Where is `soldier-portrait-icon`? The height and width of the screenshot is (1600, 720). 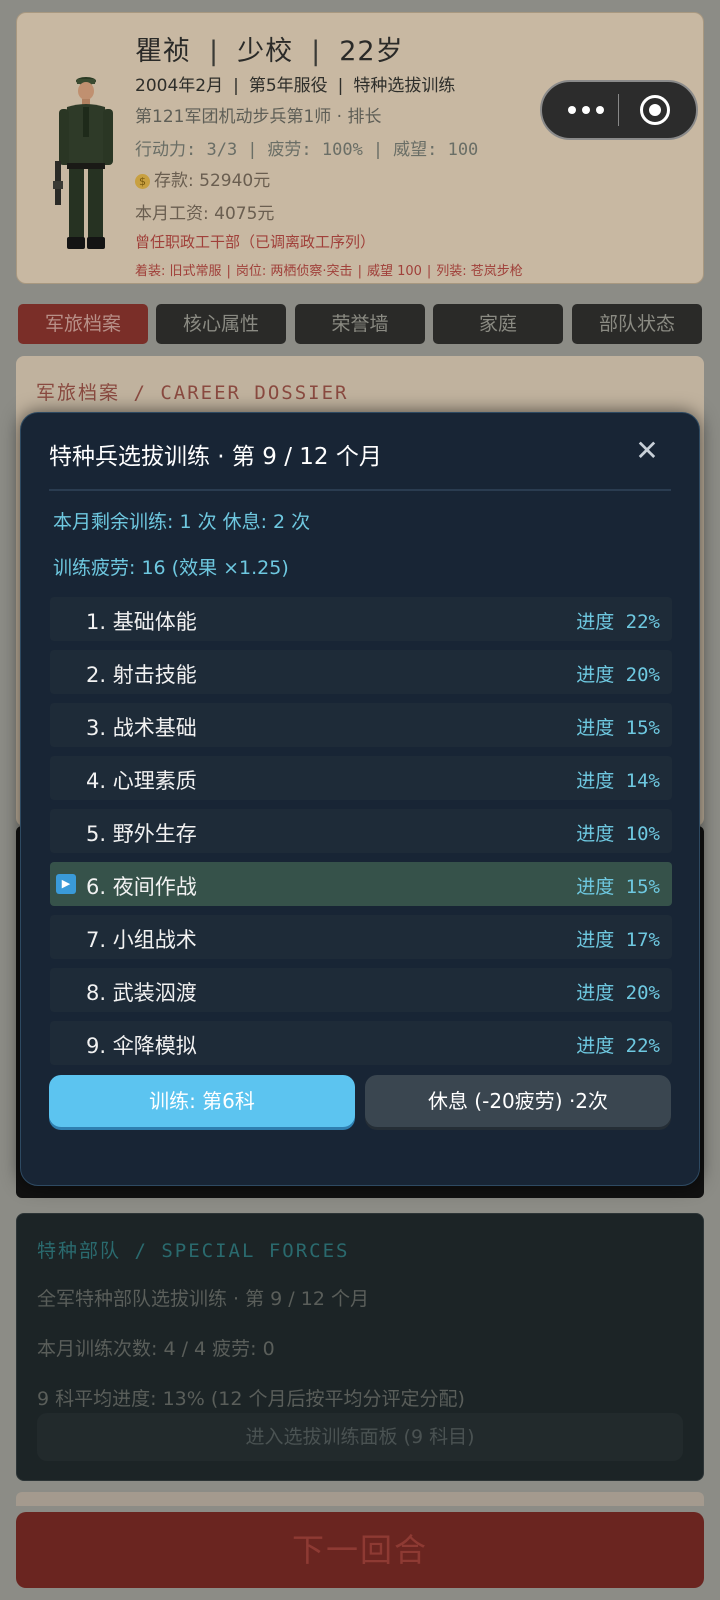 soldier-portrait-icon is located at coordinates (83, 163).